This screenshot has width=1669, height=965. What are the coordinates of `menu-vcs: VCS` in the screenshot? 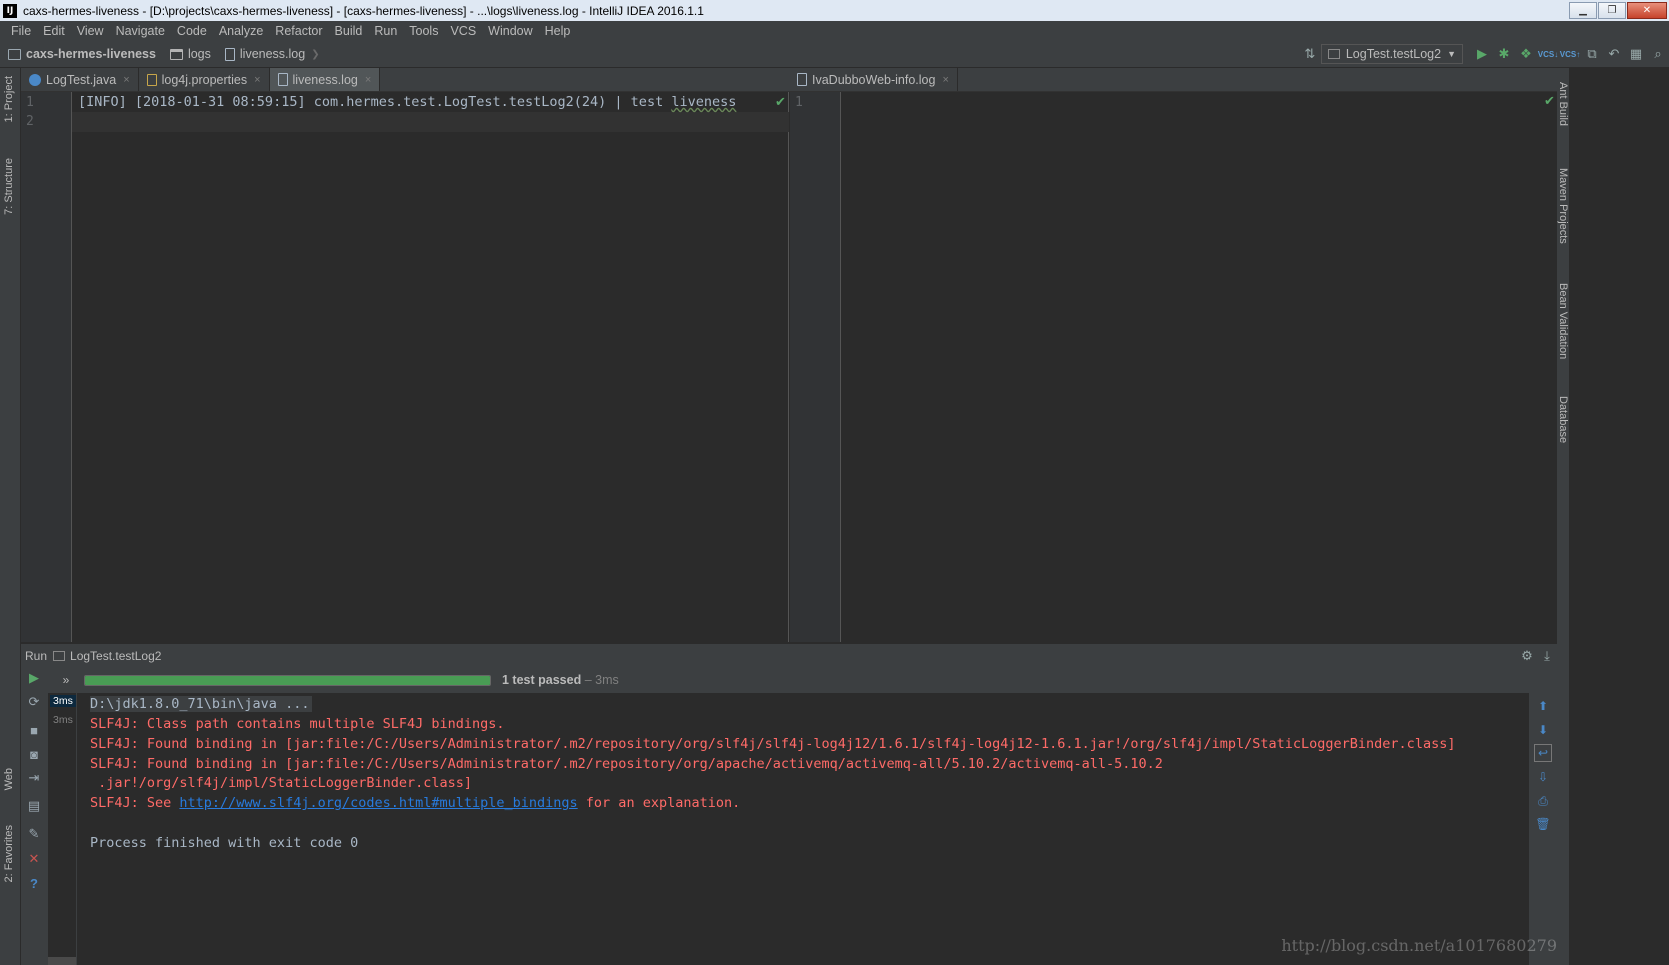 It's located at (463, 31).